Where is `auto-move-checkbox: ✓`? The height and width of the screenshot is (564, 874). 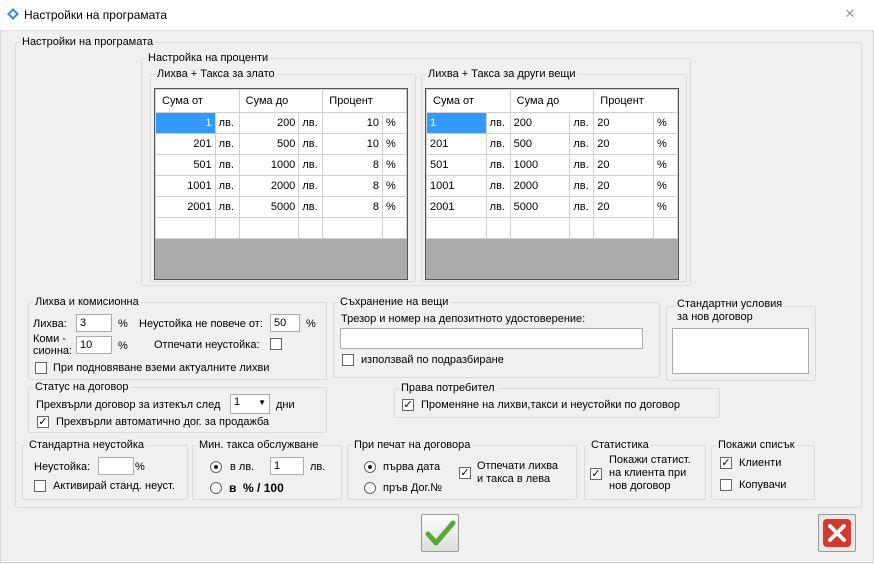
auto-move-checkbox: ✓ is located at coordinates (43, 422).